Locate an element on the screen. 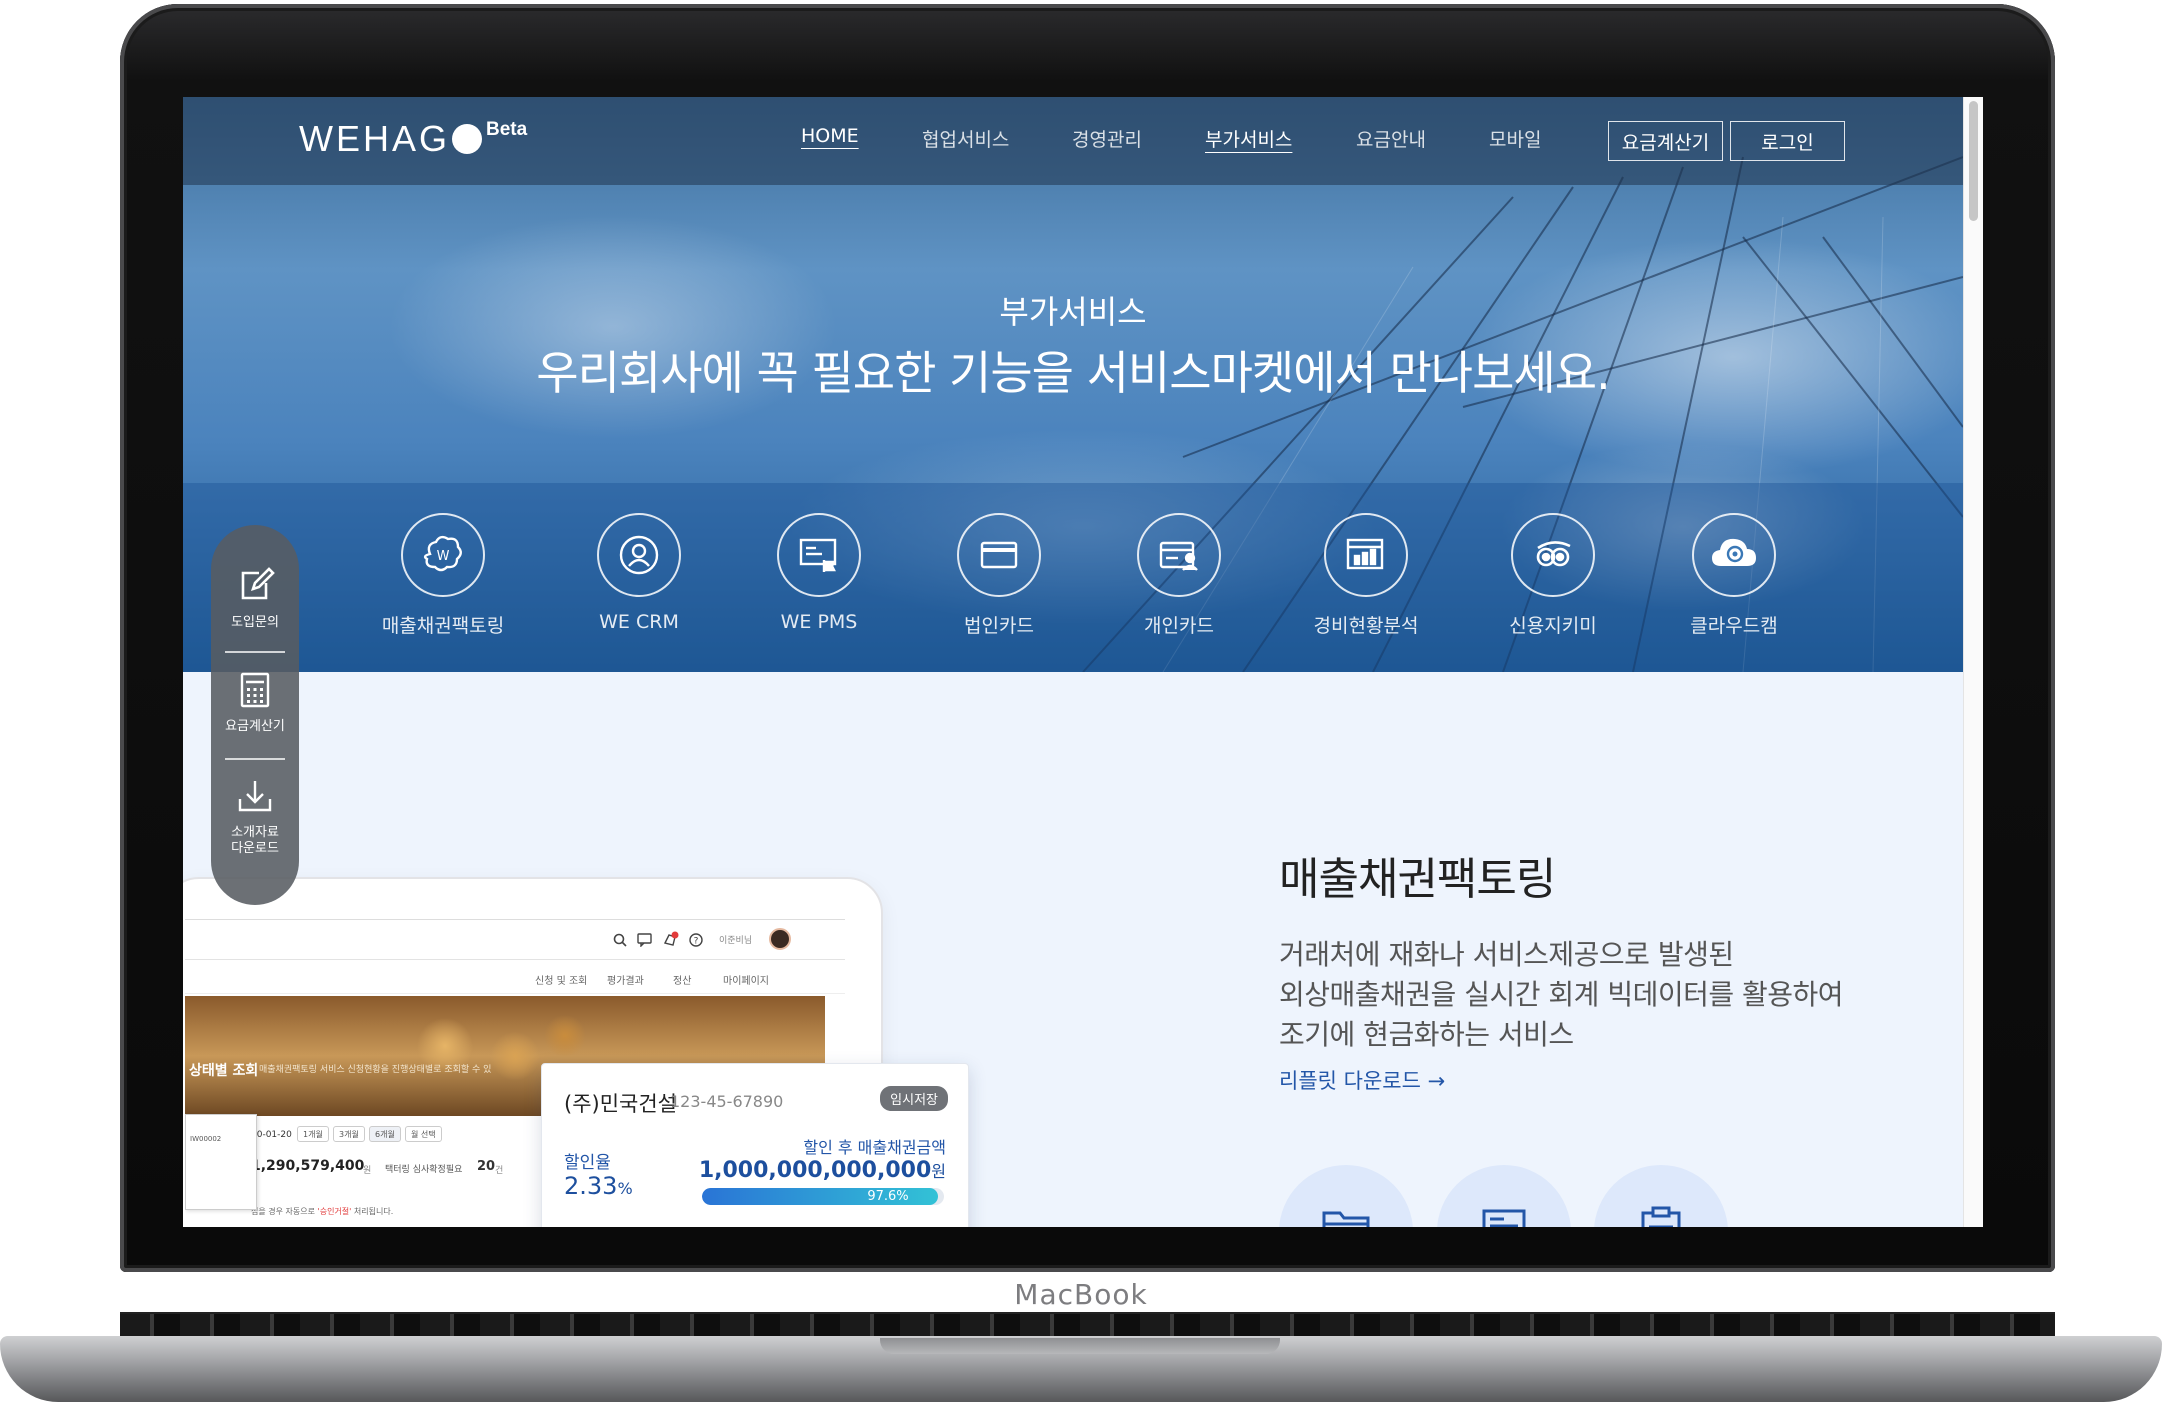 This screenshot has width=2162, height=1421. quick-inquiry: 도입문의 is located at coordinates (255, 598).